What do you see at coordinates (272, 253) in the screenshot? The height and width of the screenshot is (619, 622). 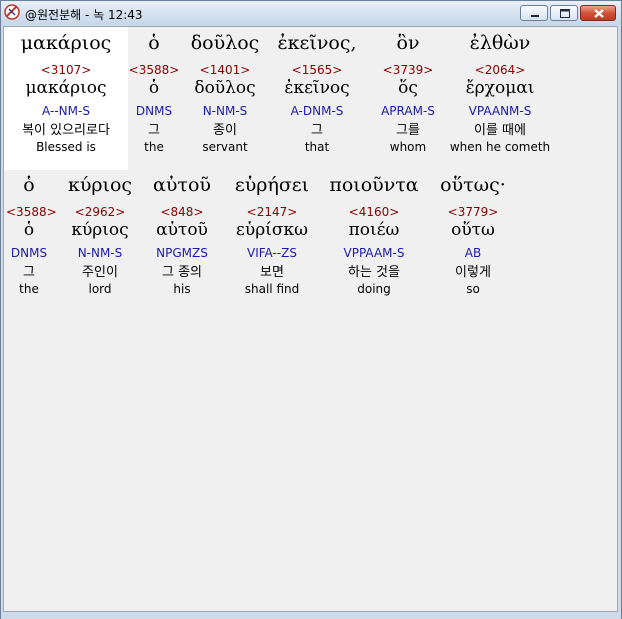 I see `parse-code: VIFA--ZS` at bounding box center [272, 253].